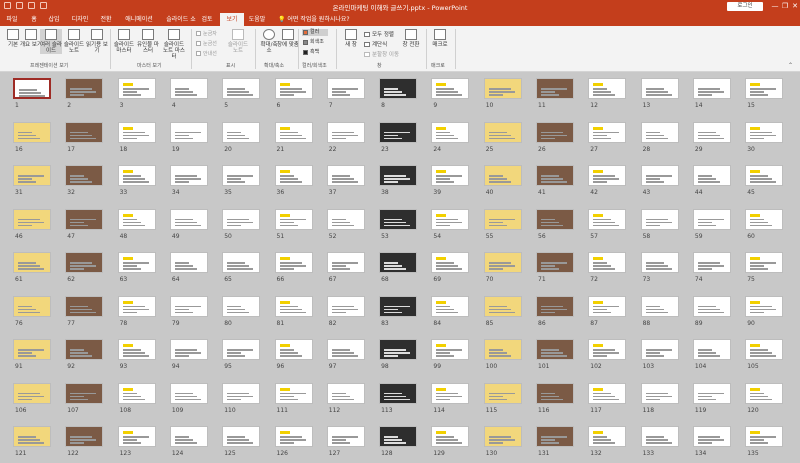 This screenshot has width=800, height=463. Describe the element at coordinates (315, 42) in the screenshot. I see `grayscale-option: 회색조` at that location.